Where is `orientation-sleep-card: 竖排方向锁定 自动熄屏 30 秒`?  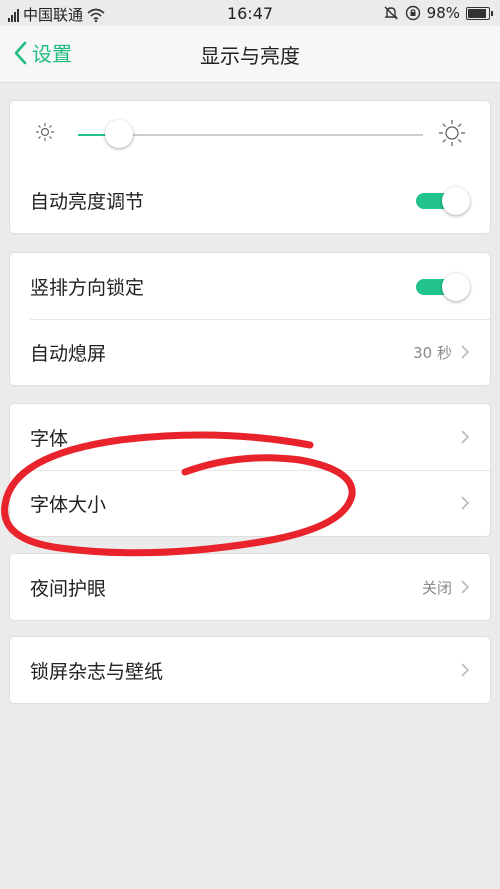
orientation-sleep-card: 竖排方向锁定 自动熄屏 30 秒 is located at coordinates (250, 319).